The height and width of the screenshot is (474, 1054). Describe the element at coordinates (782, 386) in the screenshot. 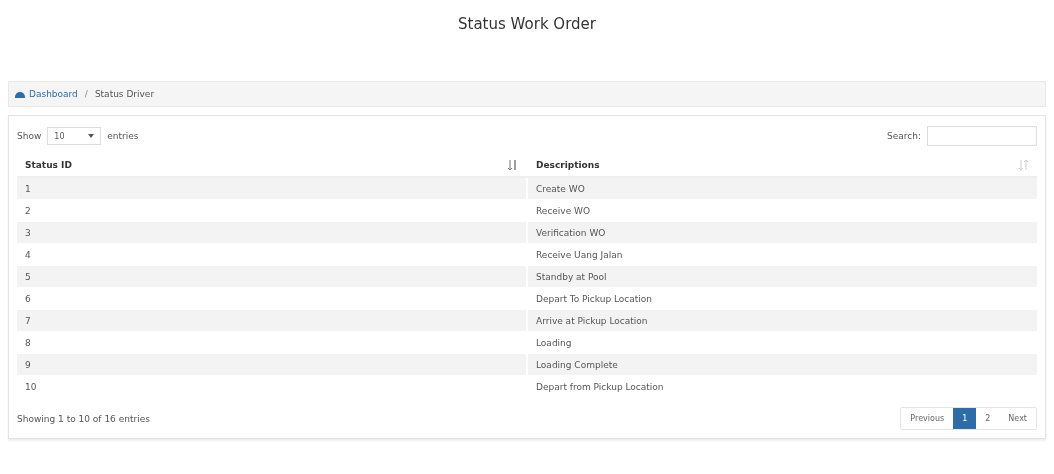

I see `table-cell: Depart from Pickup Location` at that location.